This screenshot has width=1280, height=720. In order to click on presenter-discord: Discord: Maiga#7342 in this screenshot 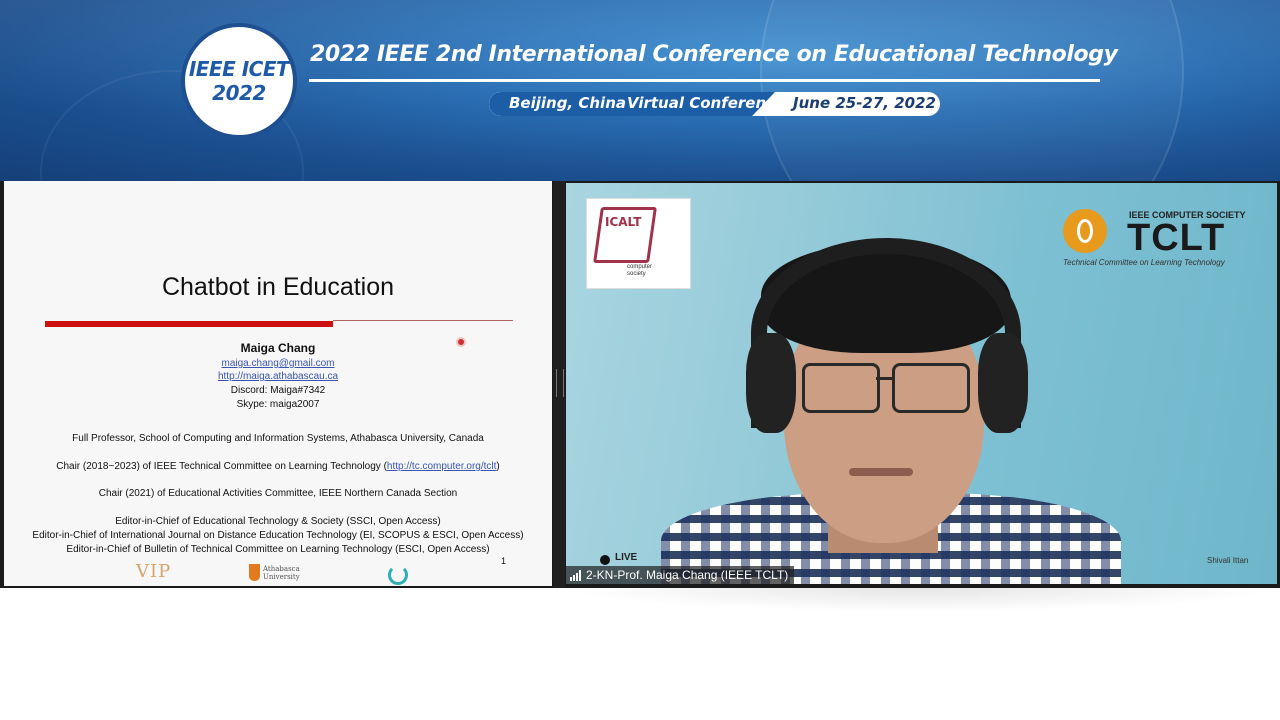, I will do `click(278, 390)`.